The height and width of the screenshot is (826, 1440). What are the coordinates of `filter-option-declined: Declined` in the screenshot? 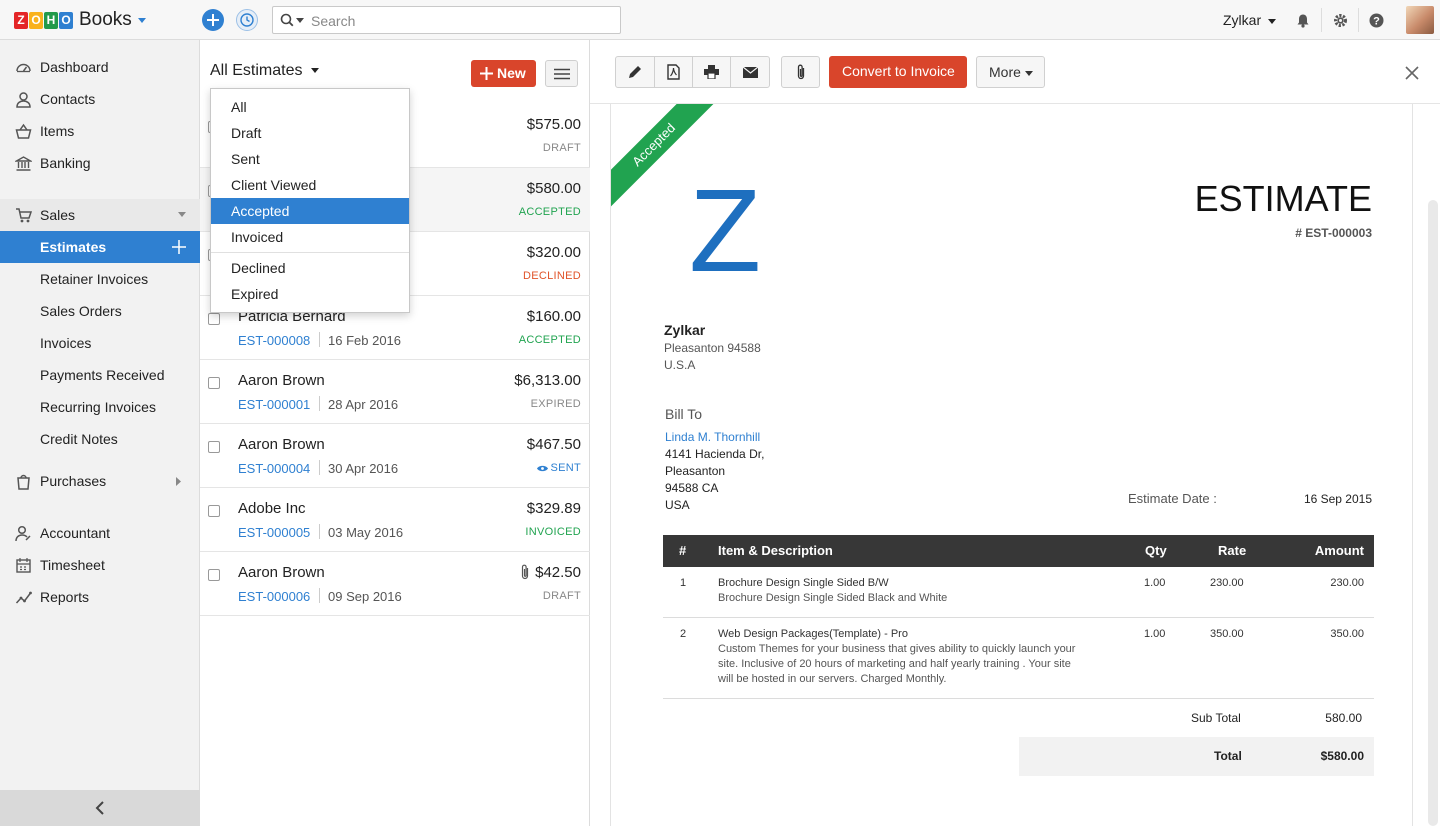 It's located at (310, 268).